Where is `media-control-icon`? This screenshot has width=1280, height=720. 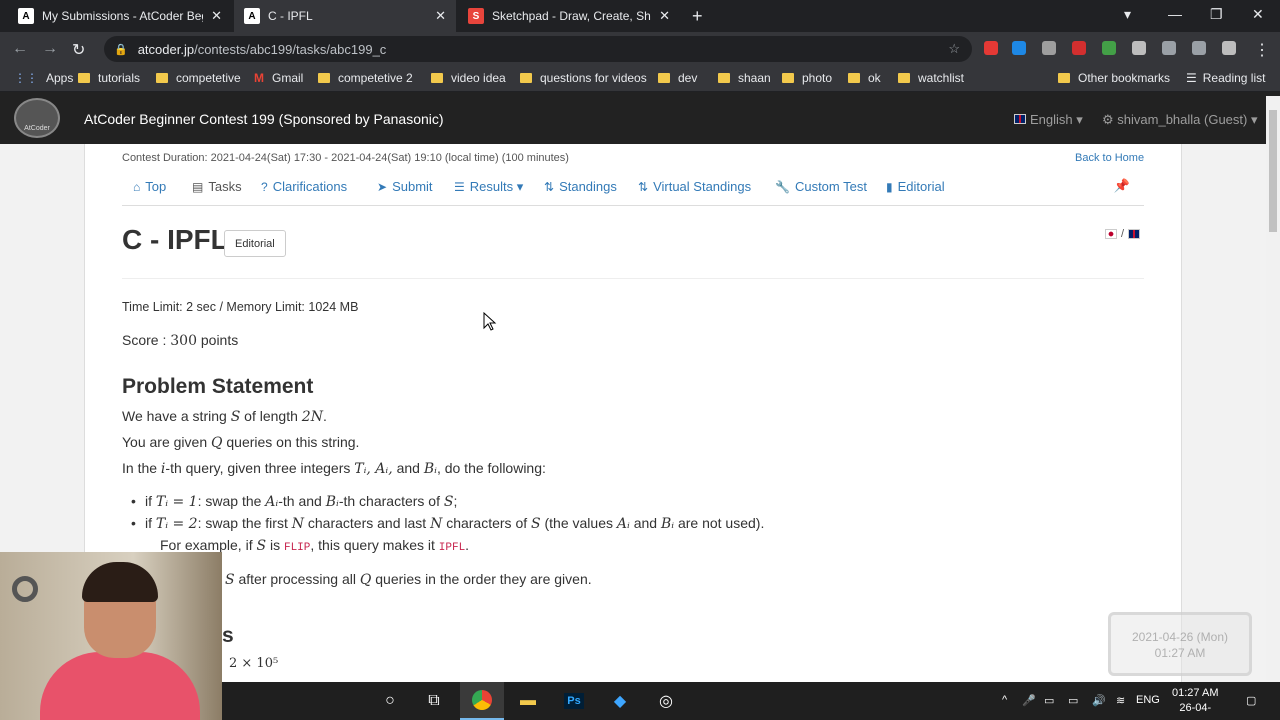
media-control-icon is located at coordinates (1199, 48).